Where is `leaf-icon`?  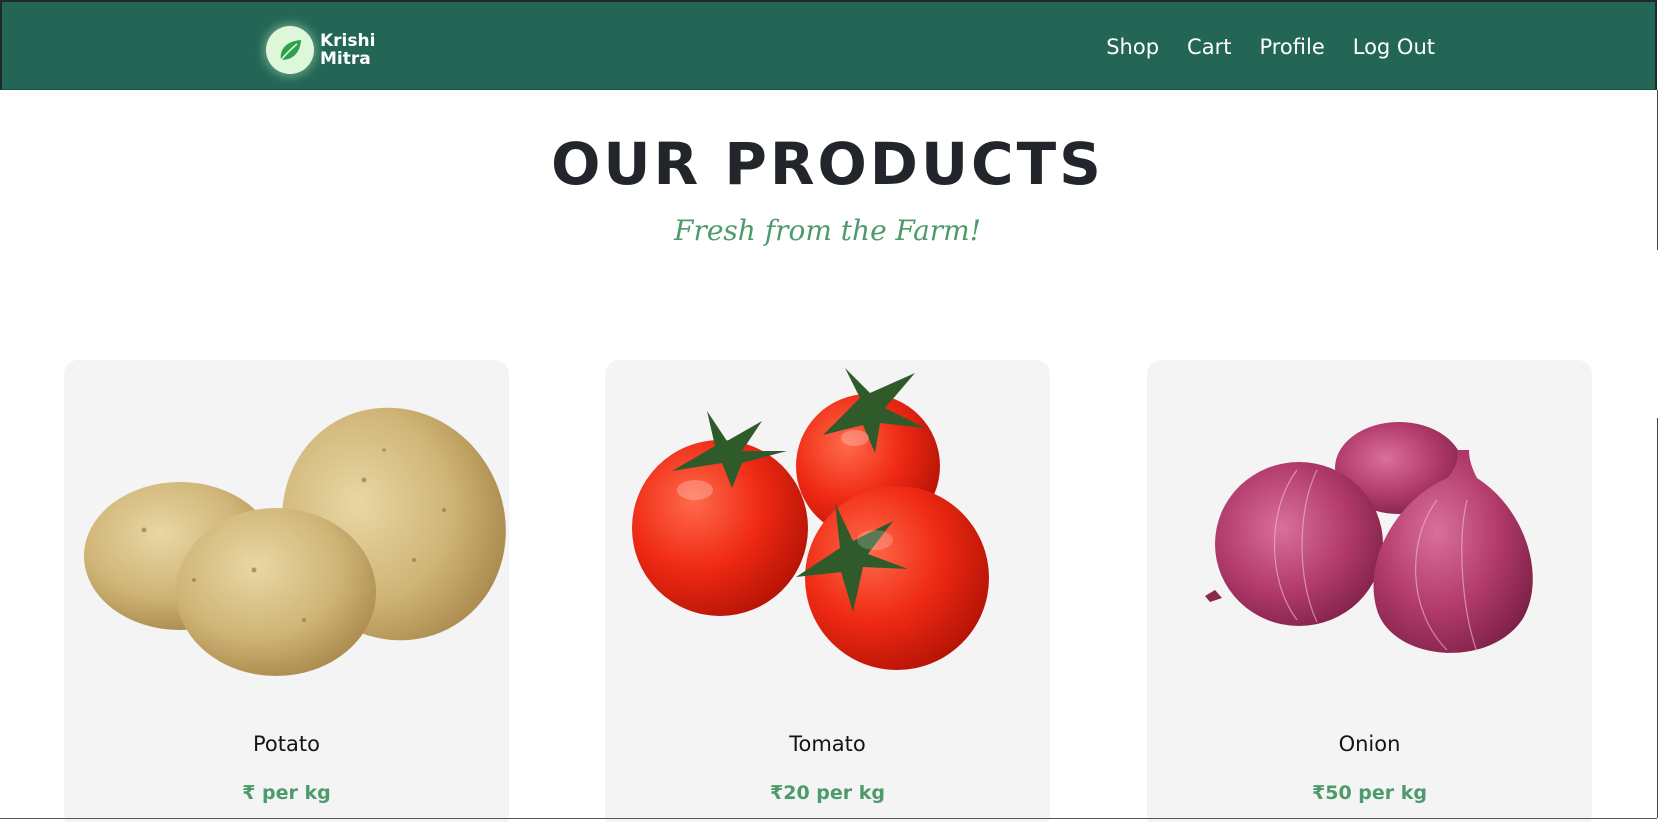 leaf-icon is located at coordinates (290, 50).